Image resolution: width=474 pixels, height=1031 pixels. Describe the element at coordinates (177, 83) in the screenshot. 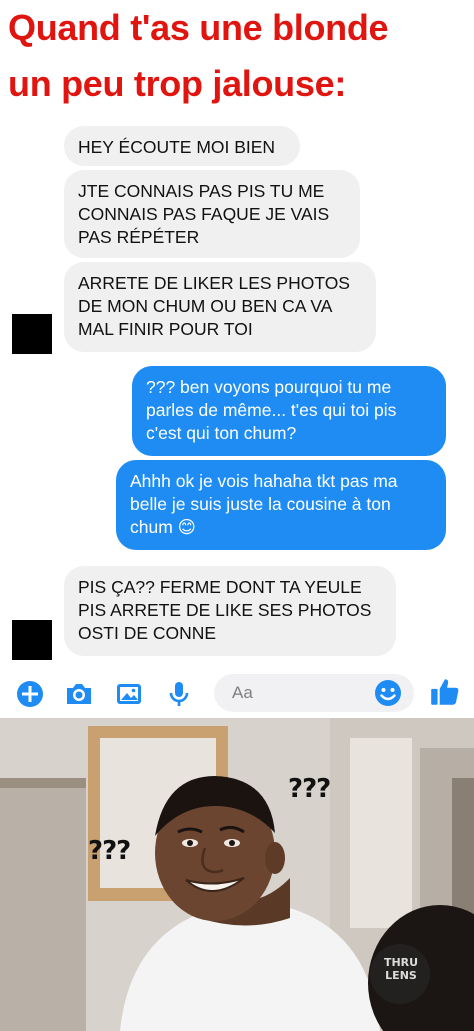

I see `meme-title-line-2: un peu trop jalouse:` at that location.